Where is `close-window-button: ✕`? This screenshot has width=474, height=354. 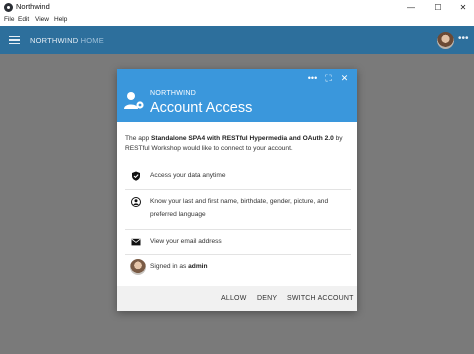
close-window-button: ✕ is located at coordinates (462, 7).